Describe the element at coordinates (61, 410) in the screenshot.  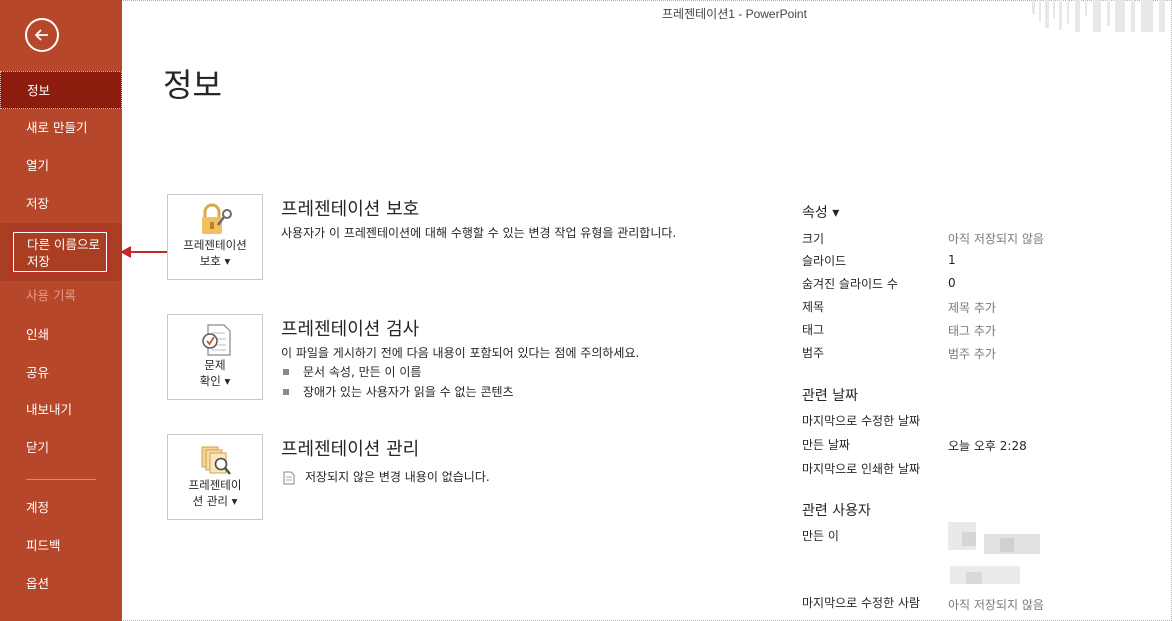
I see `sidebar-item-export: 내보내기` at that location.